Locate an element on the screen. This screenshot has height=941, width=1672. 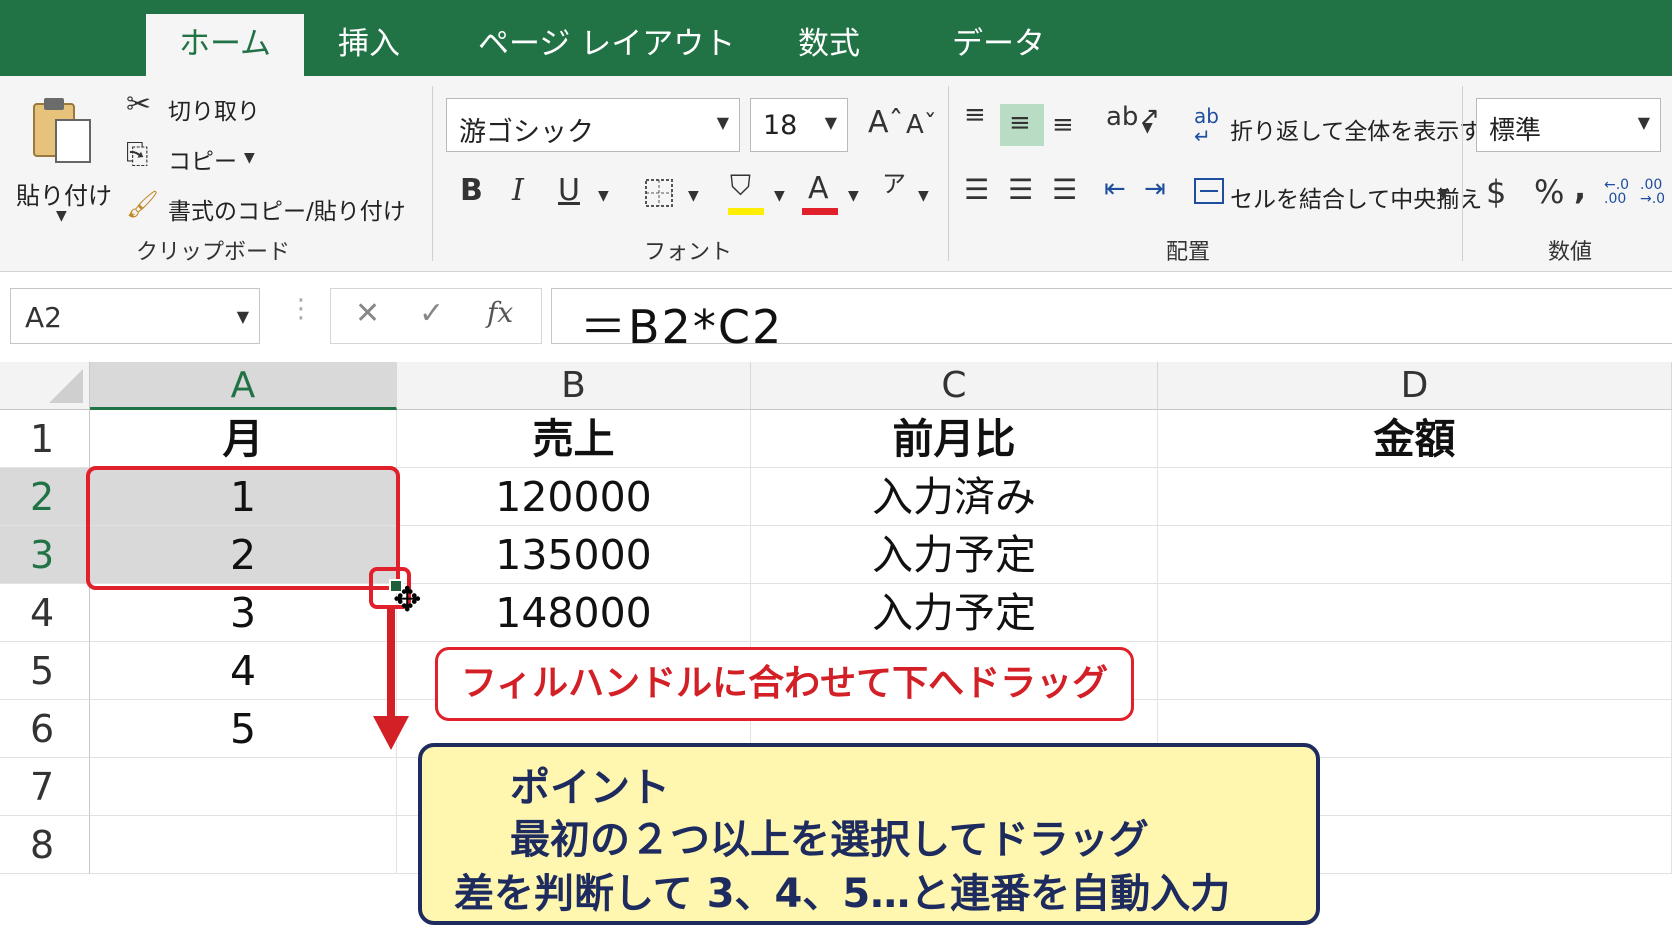
font-color-icon: A is located at coordinates (818, 189).